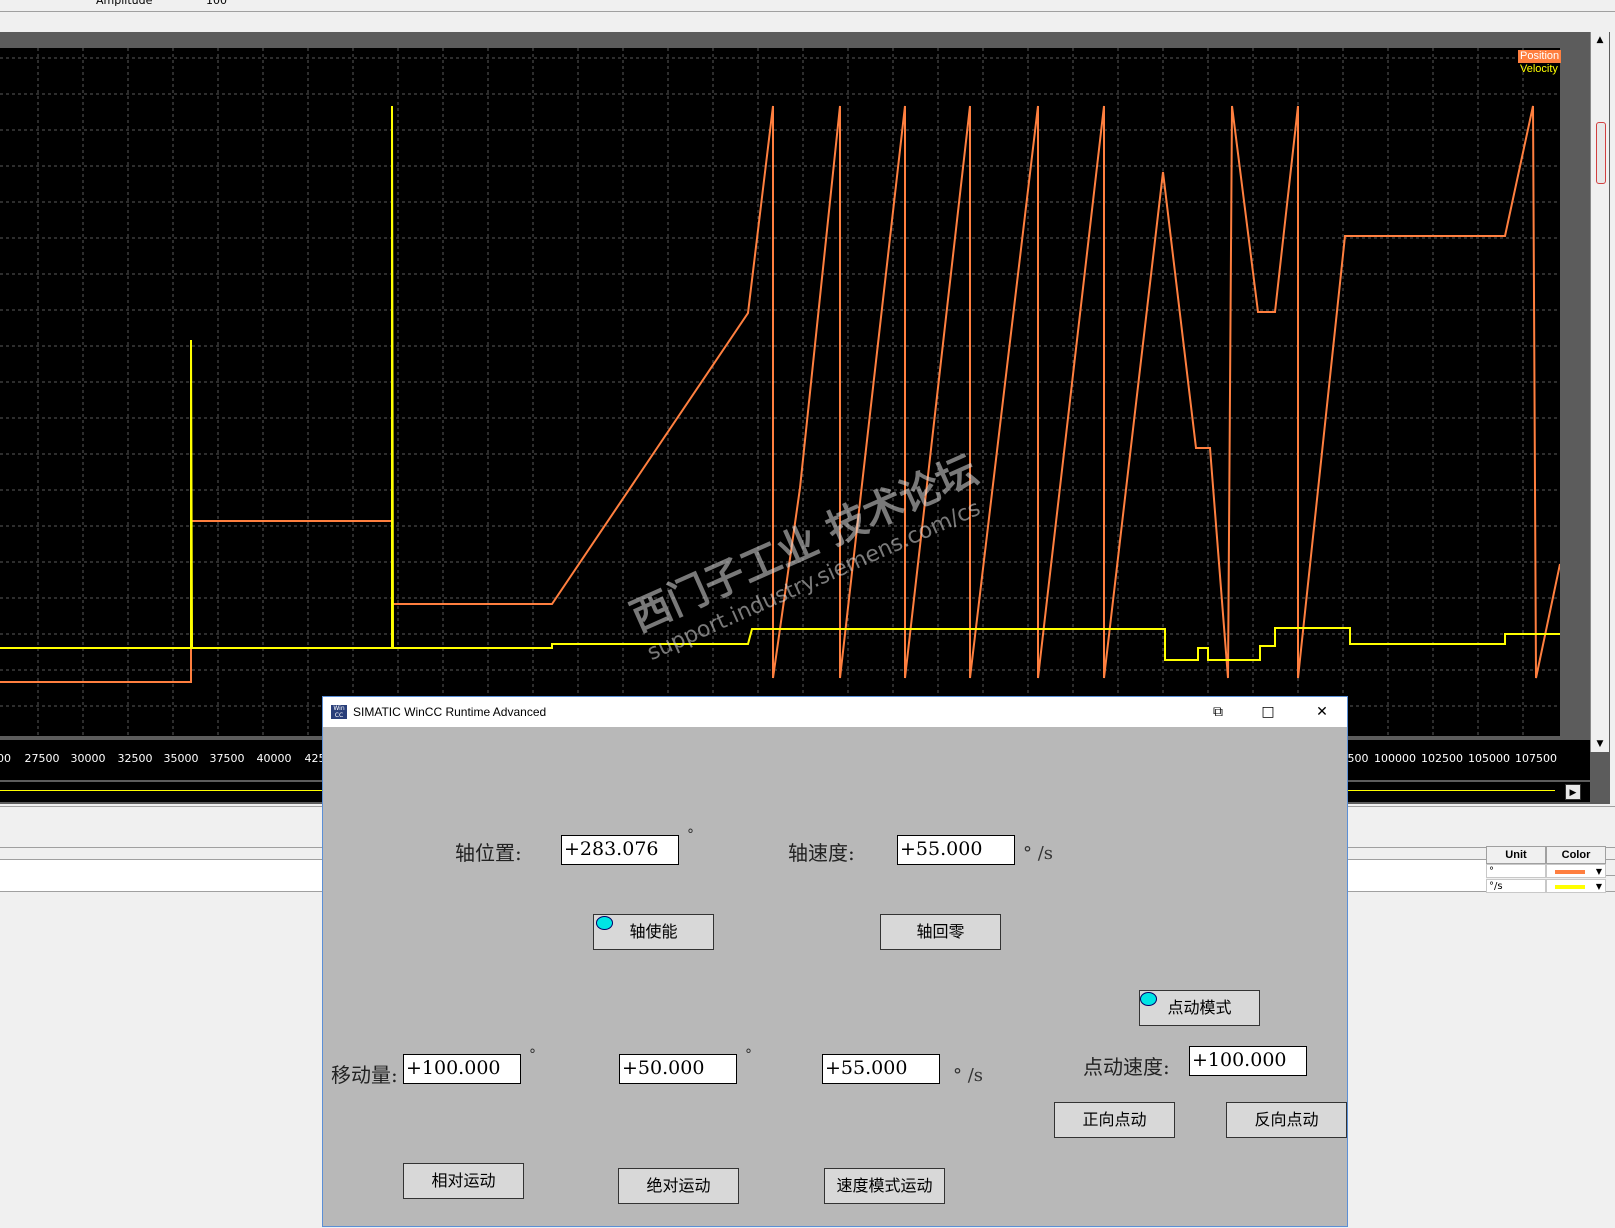  Describe the element at coordinates (1489, 758) in the screenshot. I see `x-tick-label: 105000` at that location.